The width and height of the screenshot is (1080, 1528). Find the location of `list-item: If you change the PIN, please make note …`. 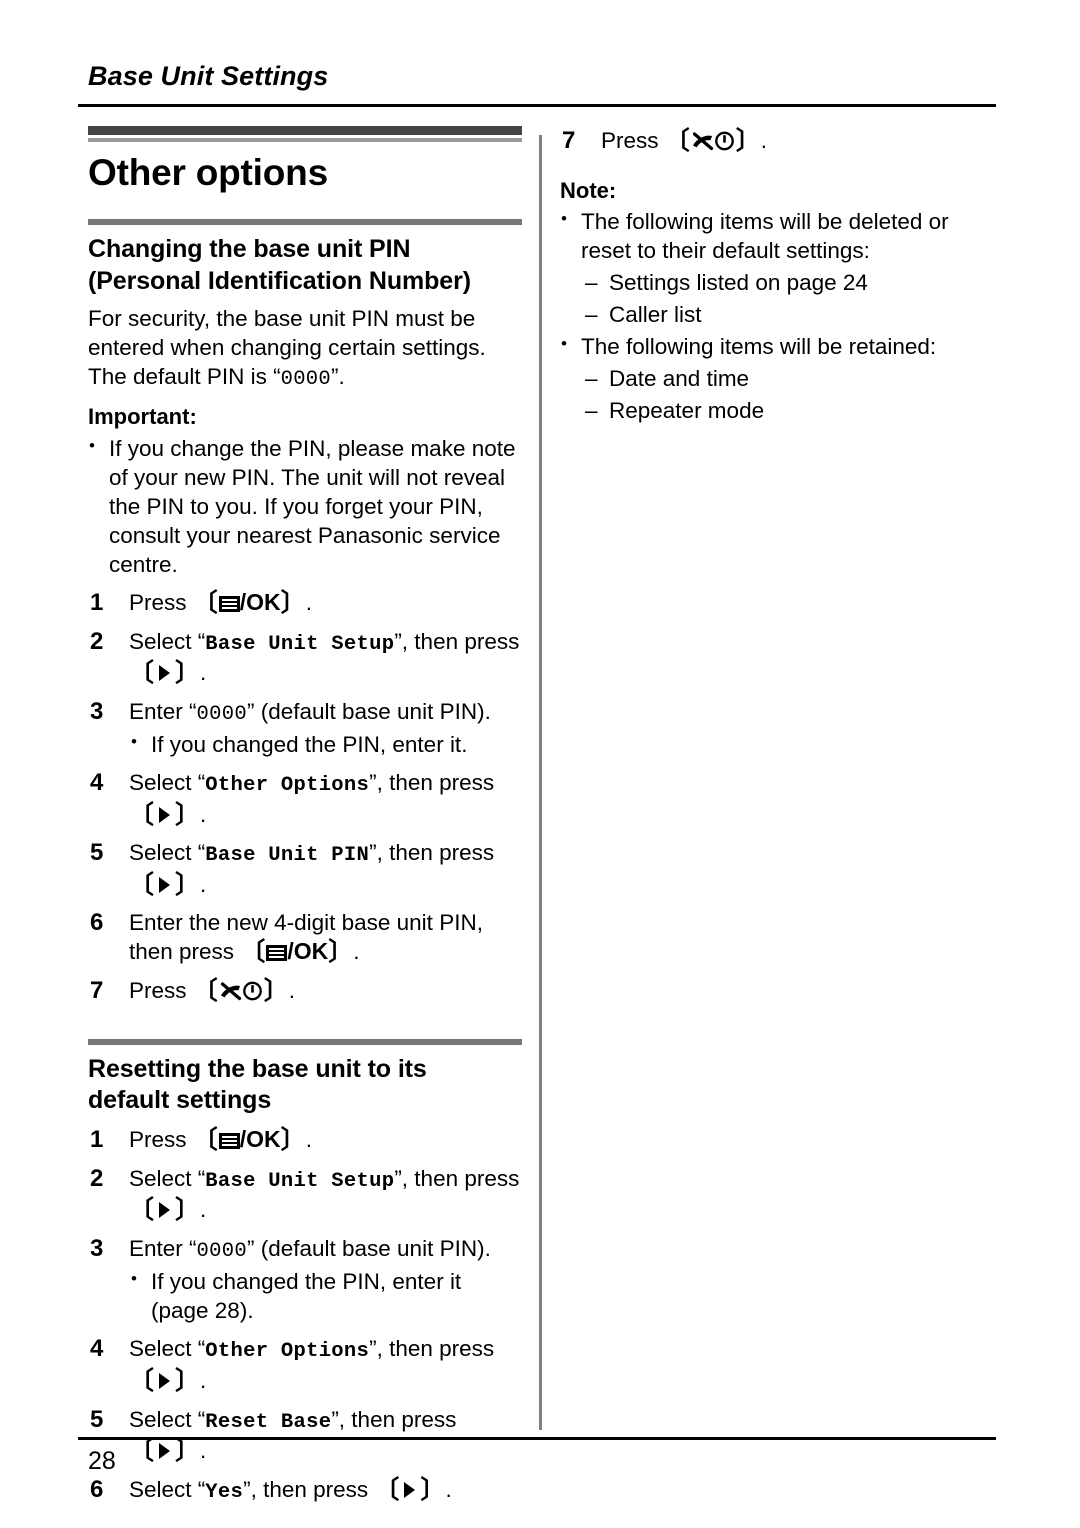

list-item: If you change the PIN, please make note … is located at coordinates (305, 506).